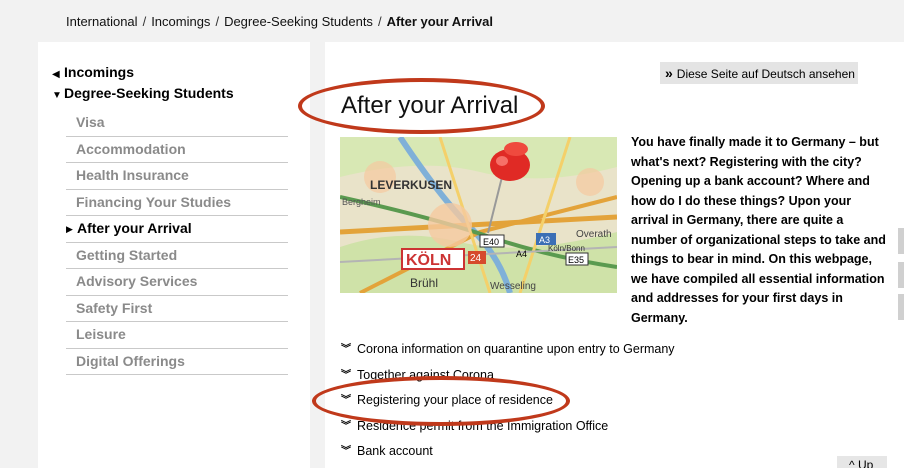 Image resolution: width=904 pixels, height=468 pixels. Describe the element at coordinates (765, 74) in the screenshot. I see `german-version-label: Diese Seite auf Deutsch ansehen` at that location.